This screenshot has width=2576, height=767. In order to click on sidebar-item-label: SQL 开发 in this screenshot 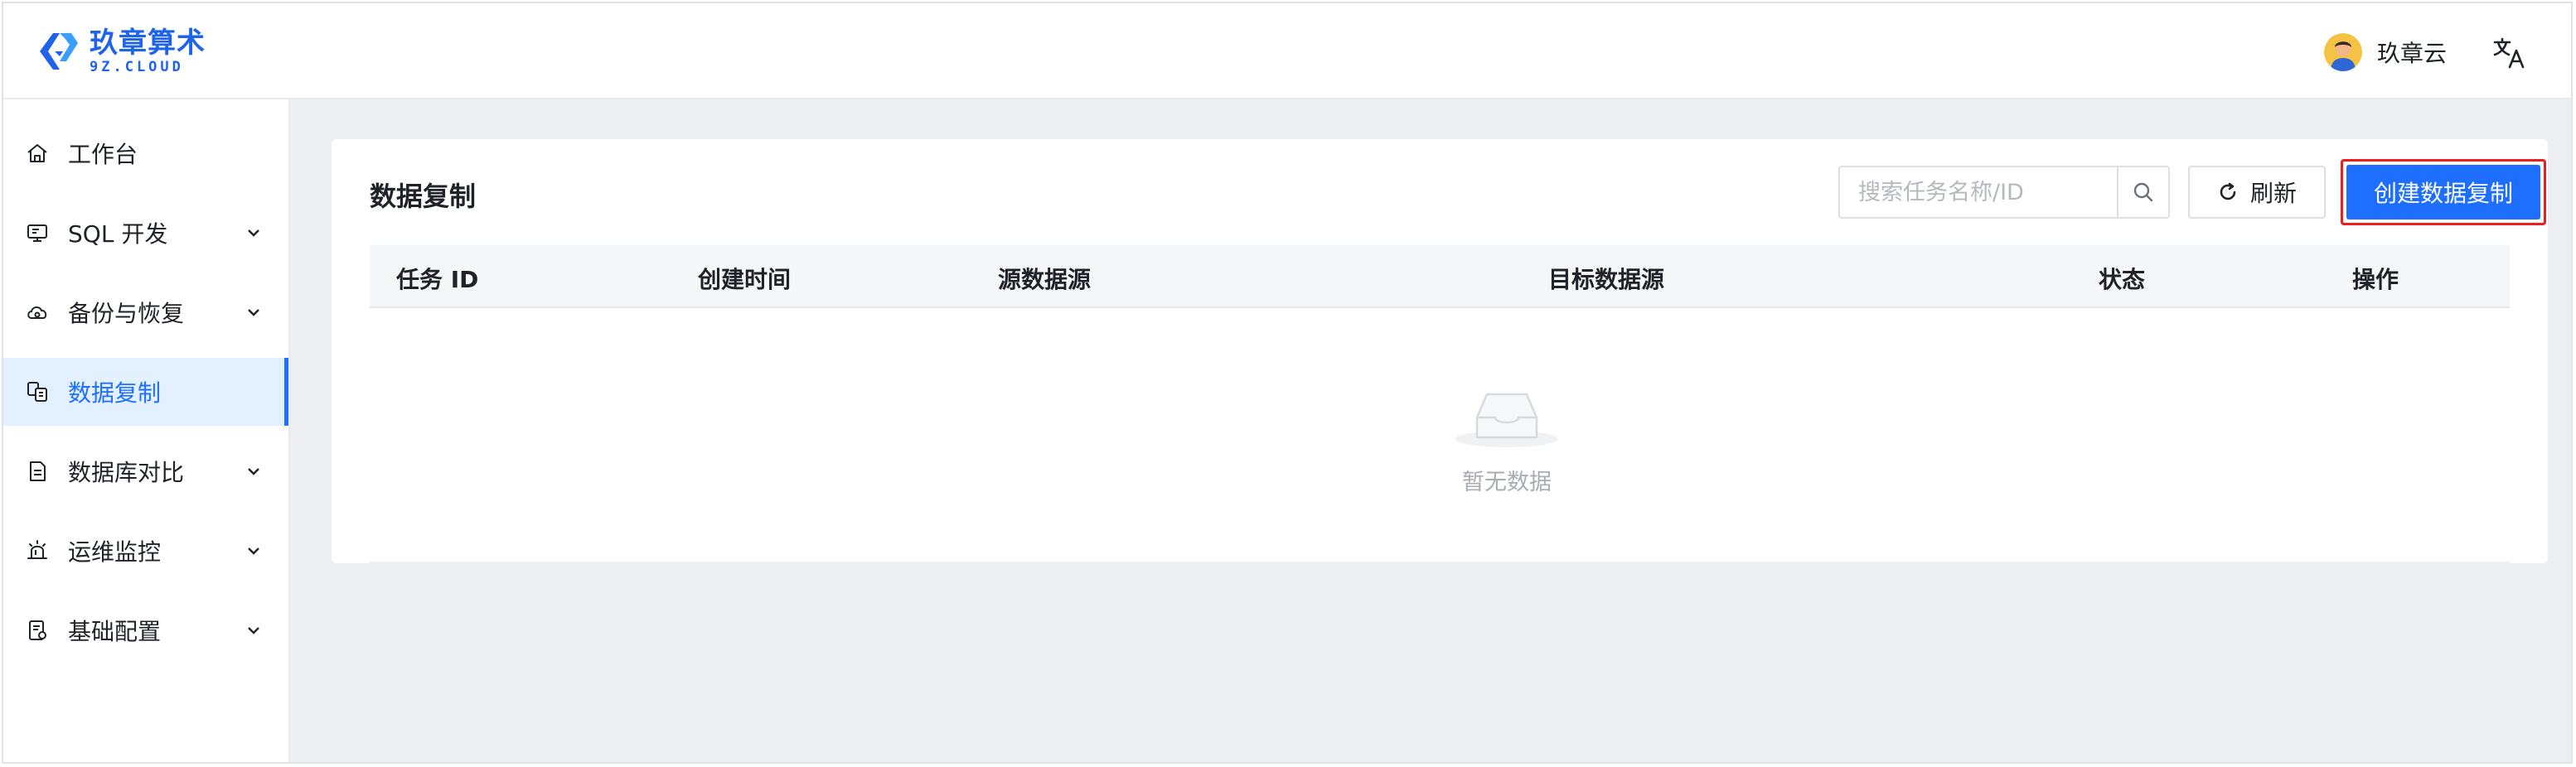, I will do `click(118, 234)`.